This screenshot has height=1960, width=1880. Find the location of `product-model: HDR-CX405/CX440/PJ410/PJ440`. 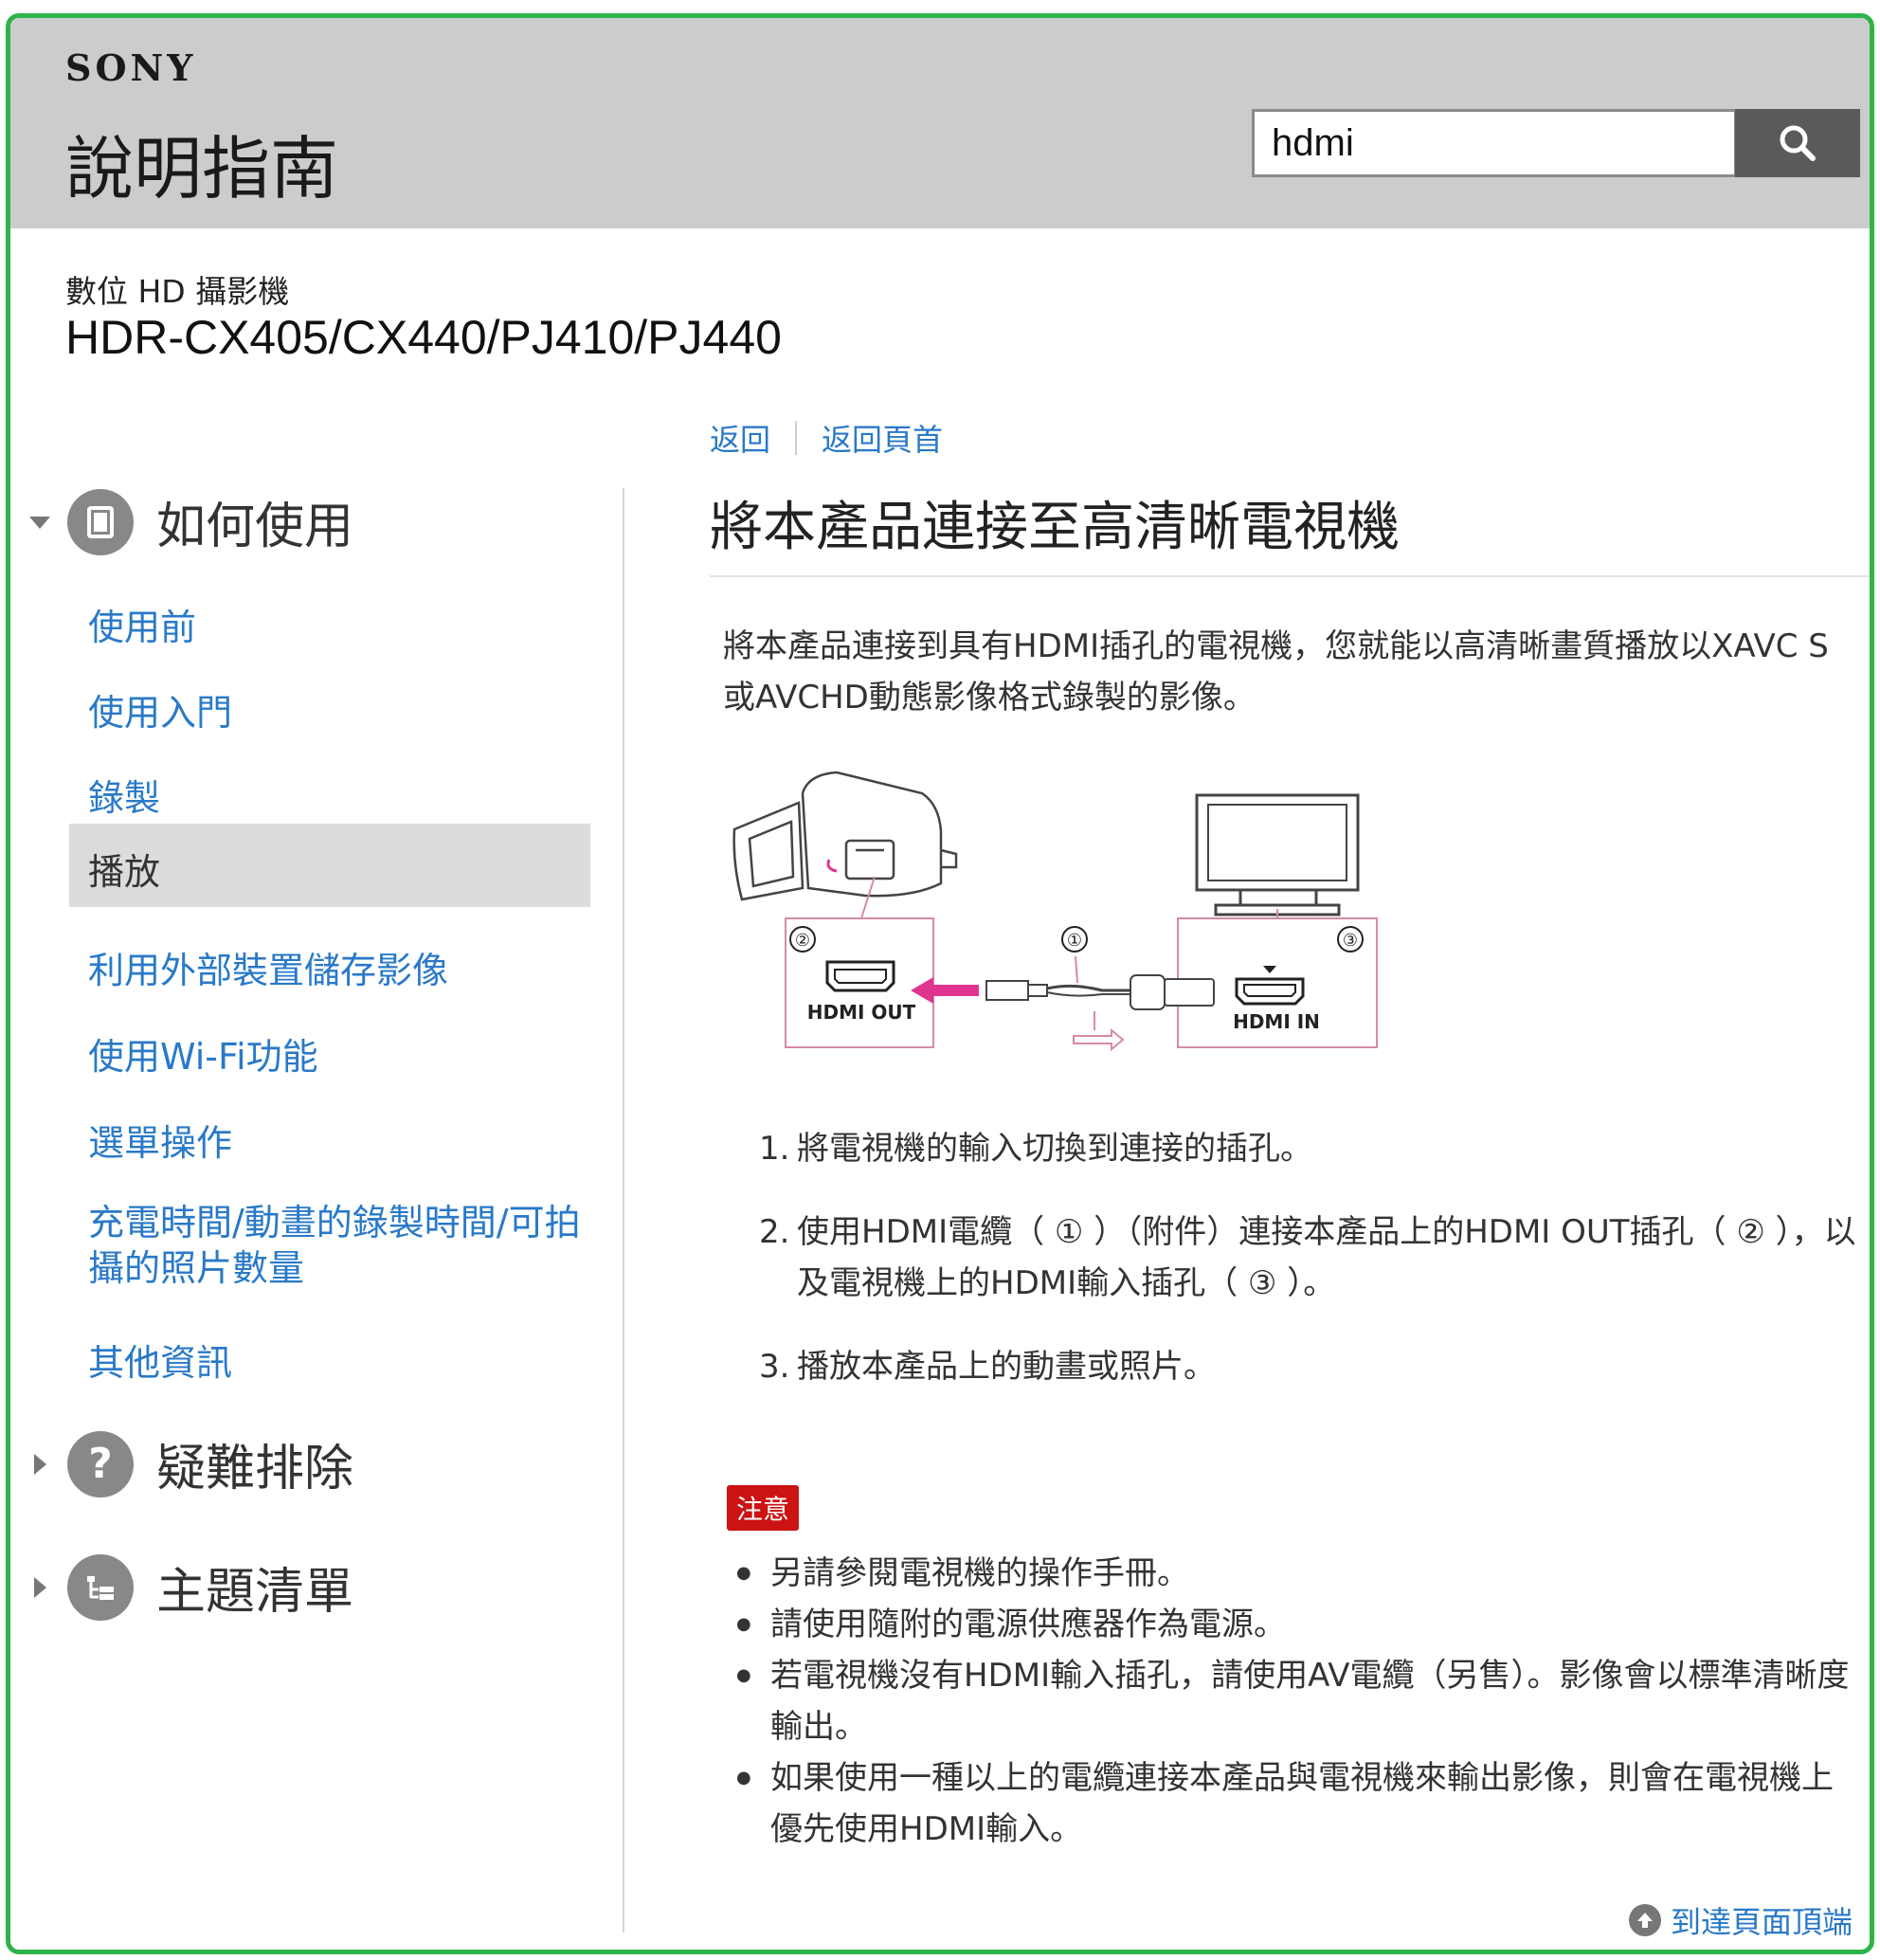

product-model: HDR-CX405/CX440/PJ410/PJ440 is located at coordinates (423, 337).